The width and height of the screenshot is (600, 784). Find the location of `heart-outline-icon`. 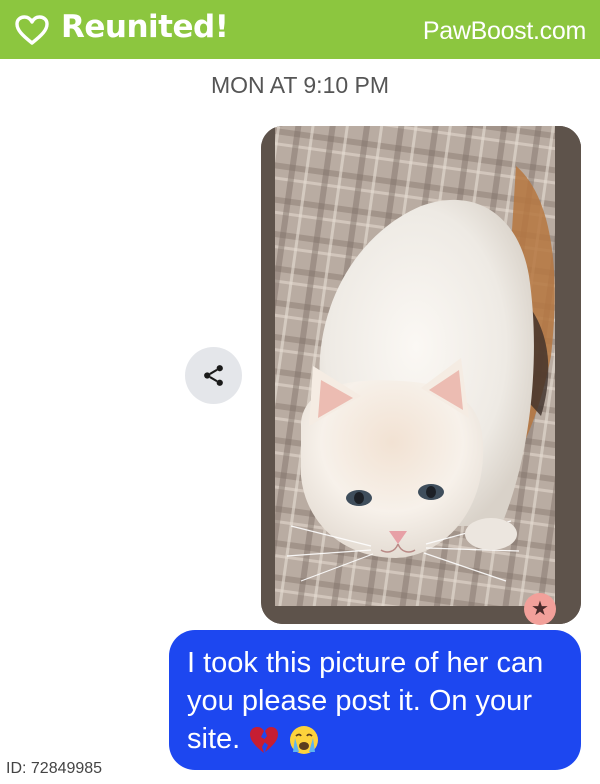

heart-outline-icon is located at coordinates (32, 30).